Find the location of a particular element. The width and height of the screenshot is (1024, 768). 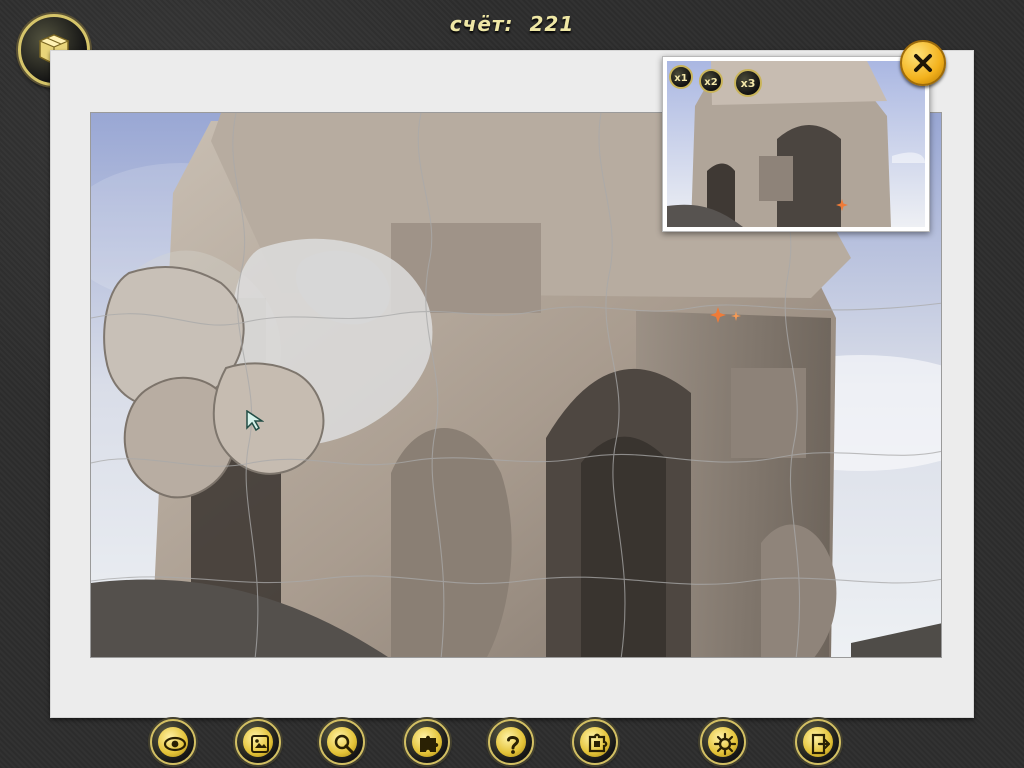

photo-icon is located at coordinates (260, 744).